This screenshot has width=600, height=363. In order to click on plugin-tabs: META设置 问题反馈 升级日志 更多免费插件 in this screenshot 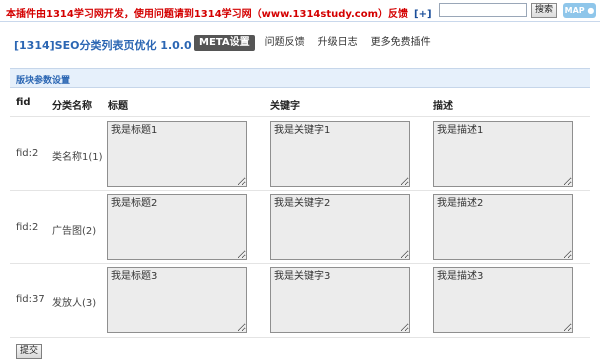, I will do `click(319, 43)`.